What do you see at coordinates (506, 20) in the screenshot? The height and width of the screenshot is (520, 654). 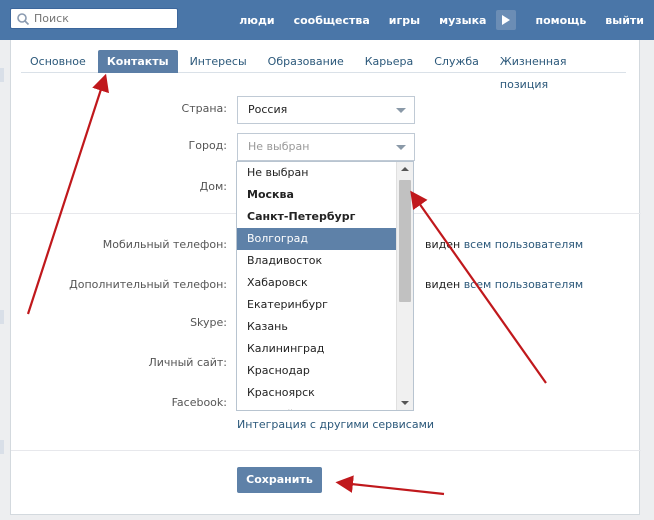 I see `play-icon` at bounding box center [506, 20].